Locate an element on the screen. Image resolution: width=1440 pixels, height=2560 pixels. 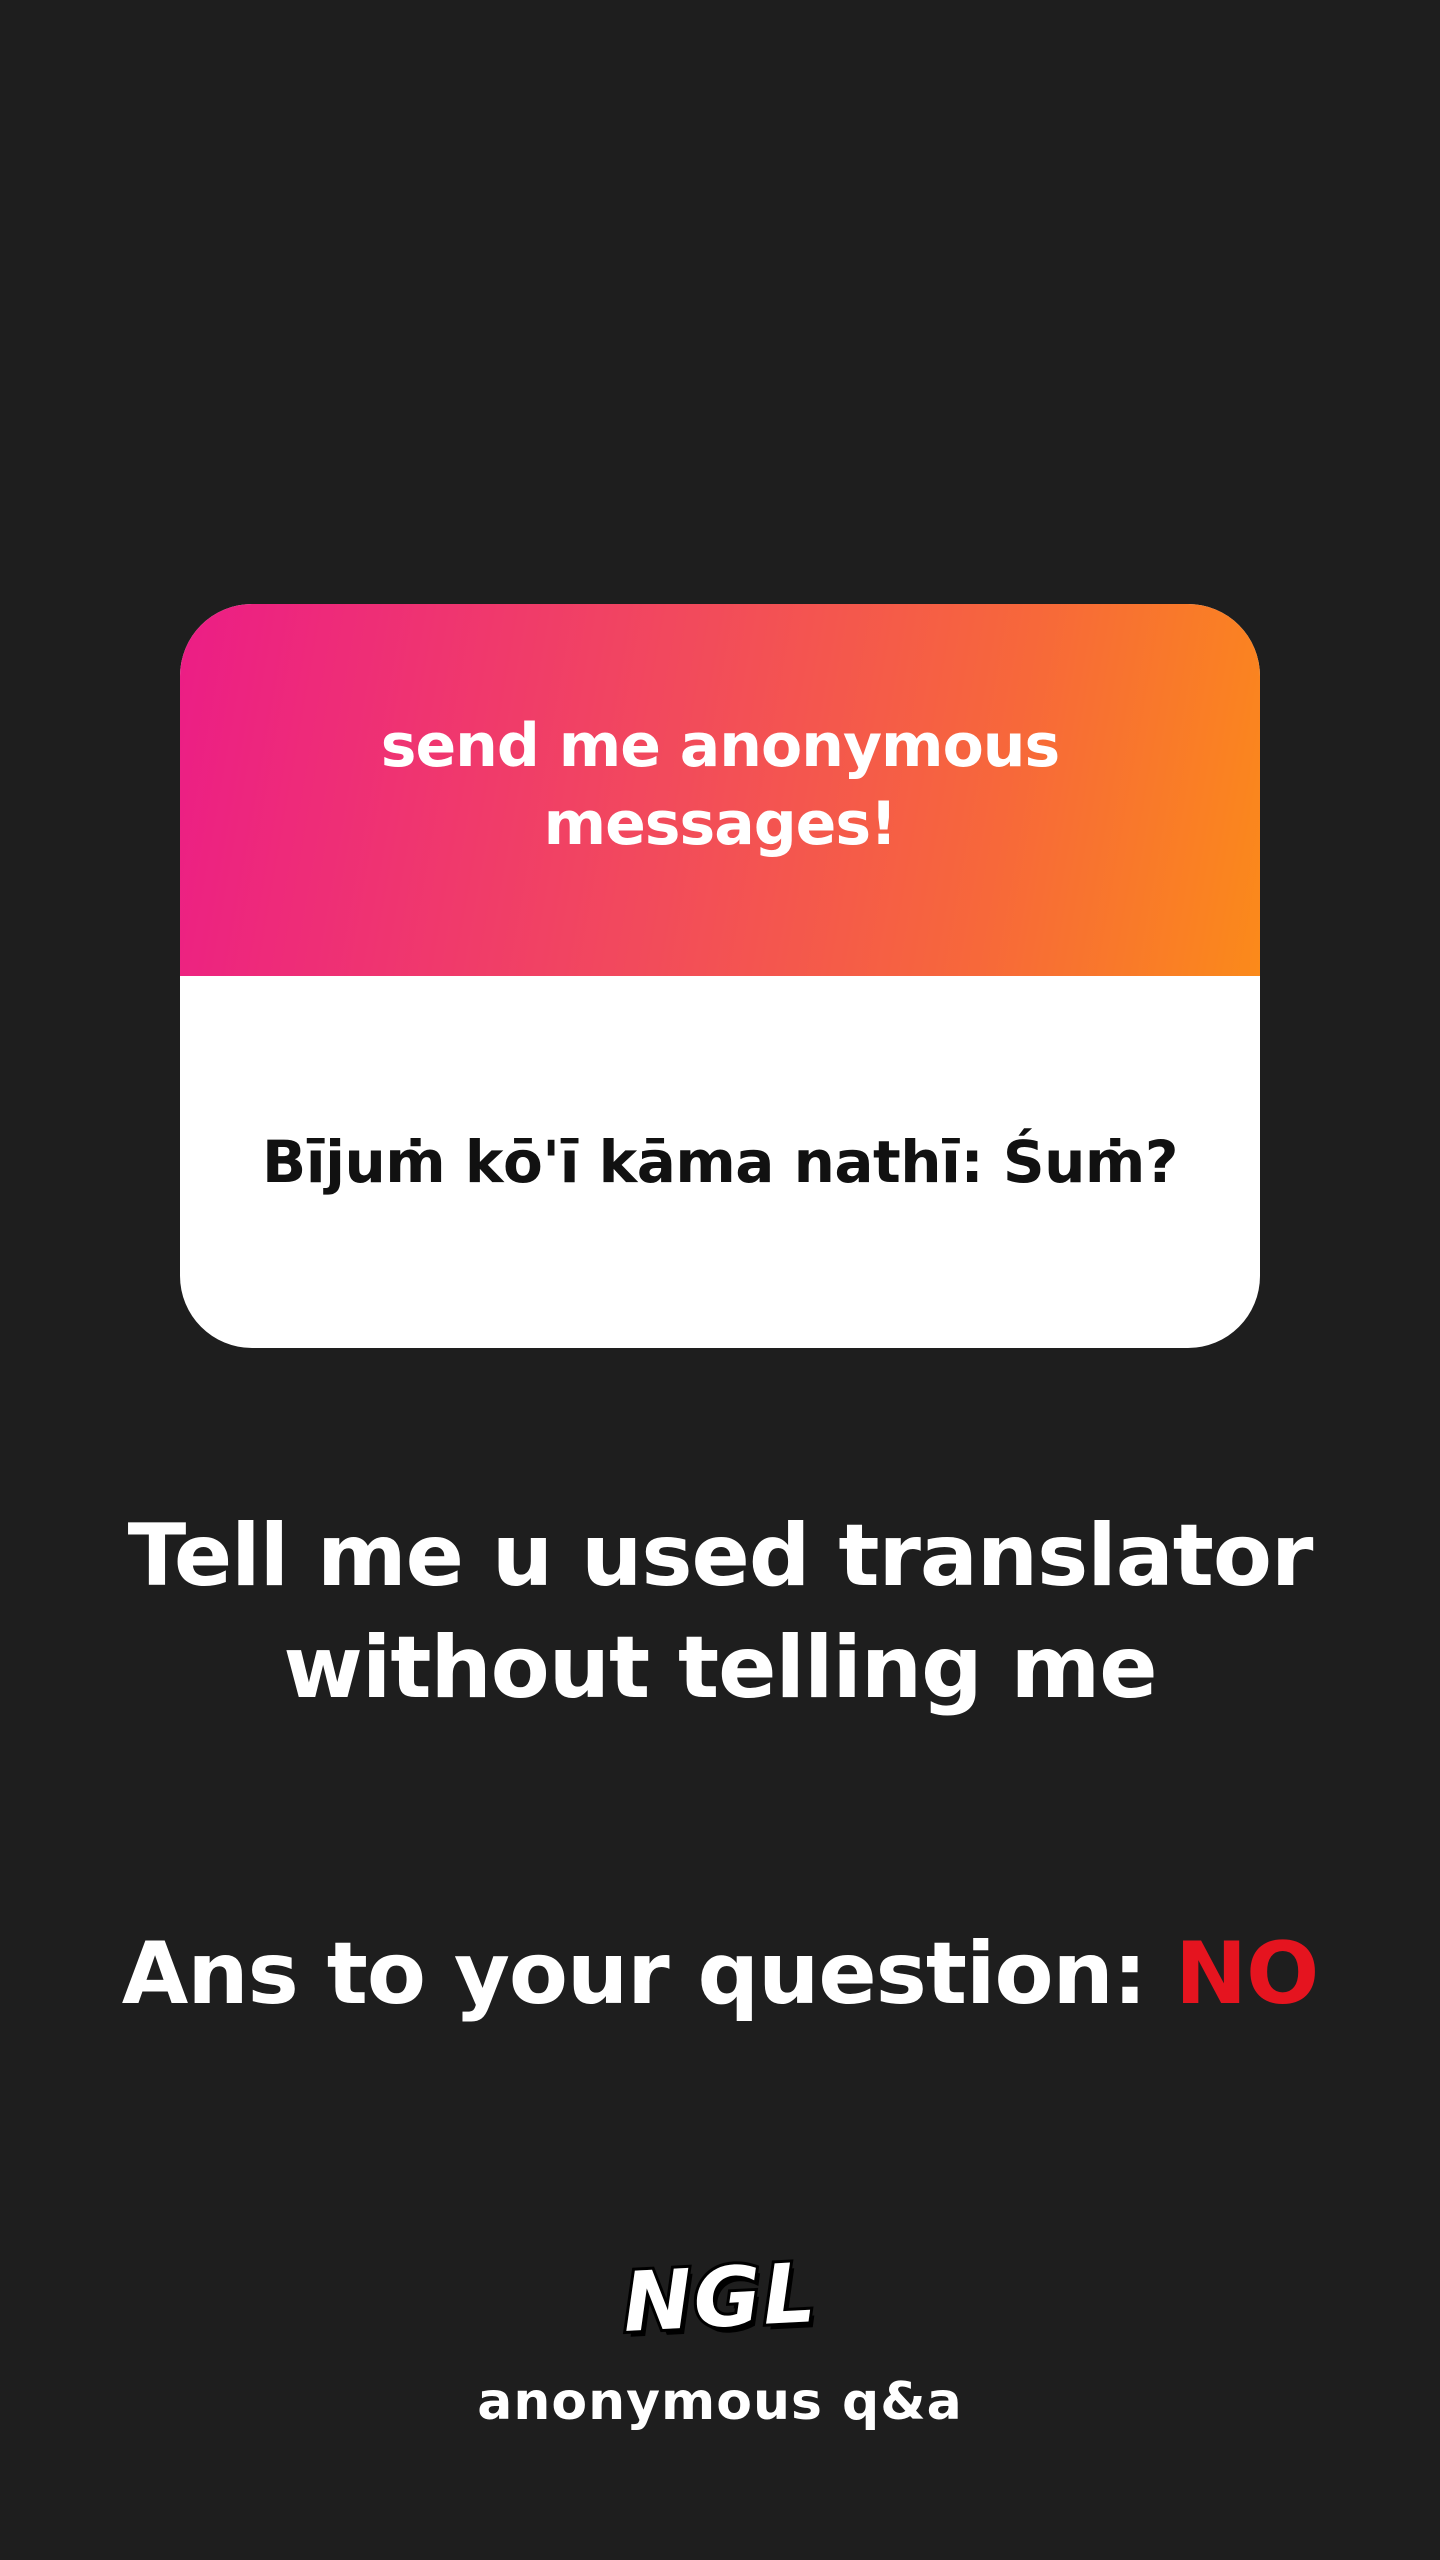
ngl-logo: NGL is located at coordinates (720, 2298).